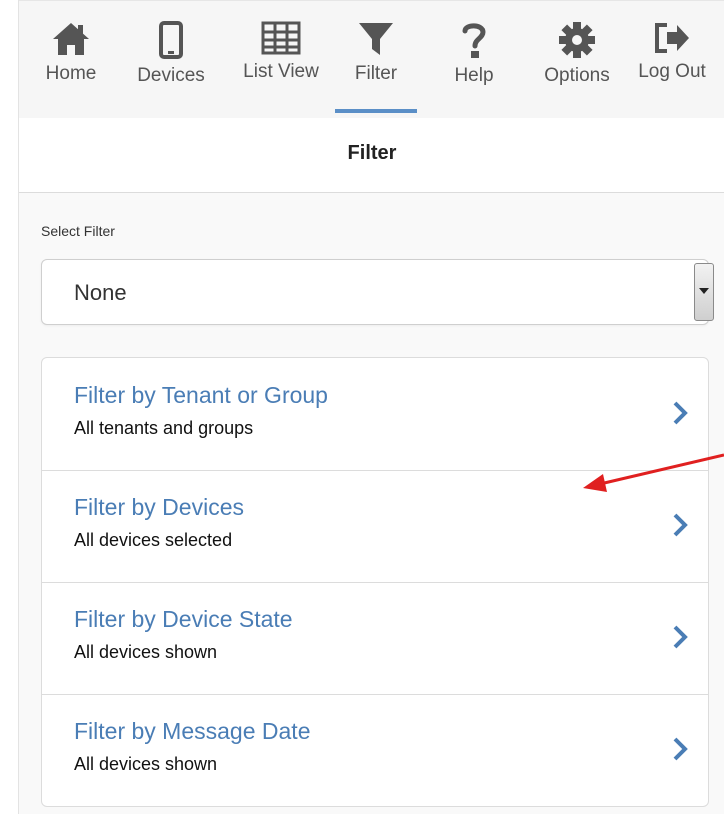 This screenshot has height=814, width=724. I want to click on nav-filter: Filter, so click(376, 67).